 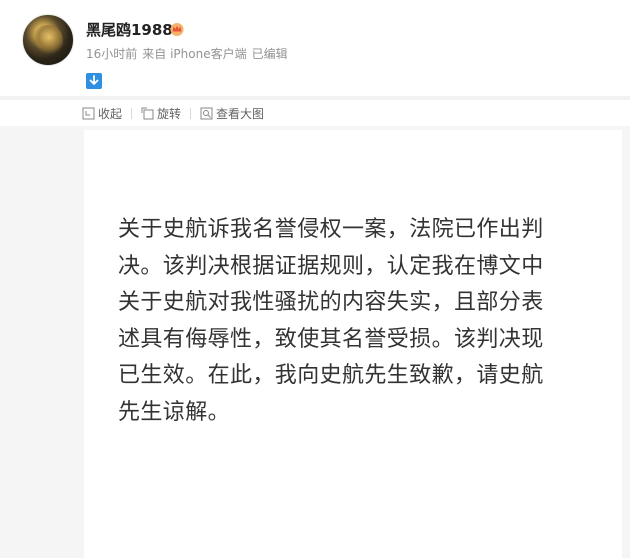 What do you see at coordinates (177, 29) in the screenshot?
I see `crown-badge-icon` at bounding box center [177, 29].